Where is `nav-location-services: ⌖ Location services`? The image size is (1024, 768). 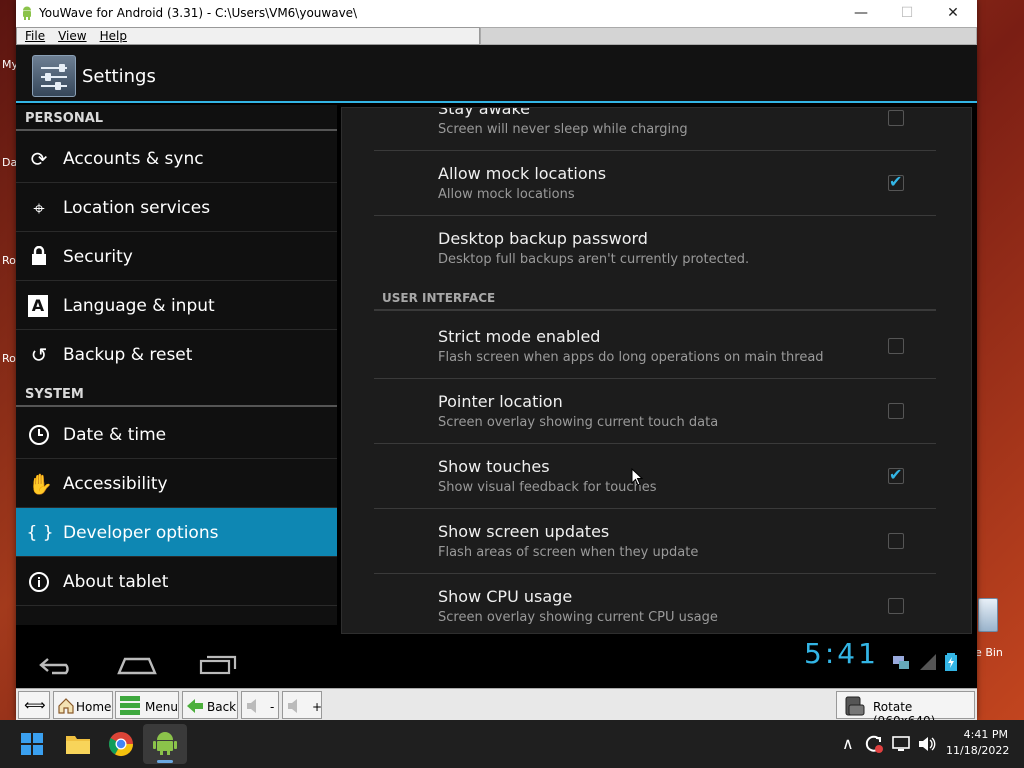 nav-location-services: ⌖ Location services is located at coordinates (176, 207).